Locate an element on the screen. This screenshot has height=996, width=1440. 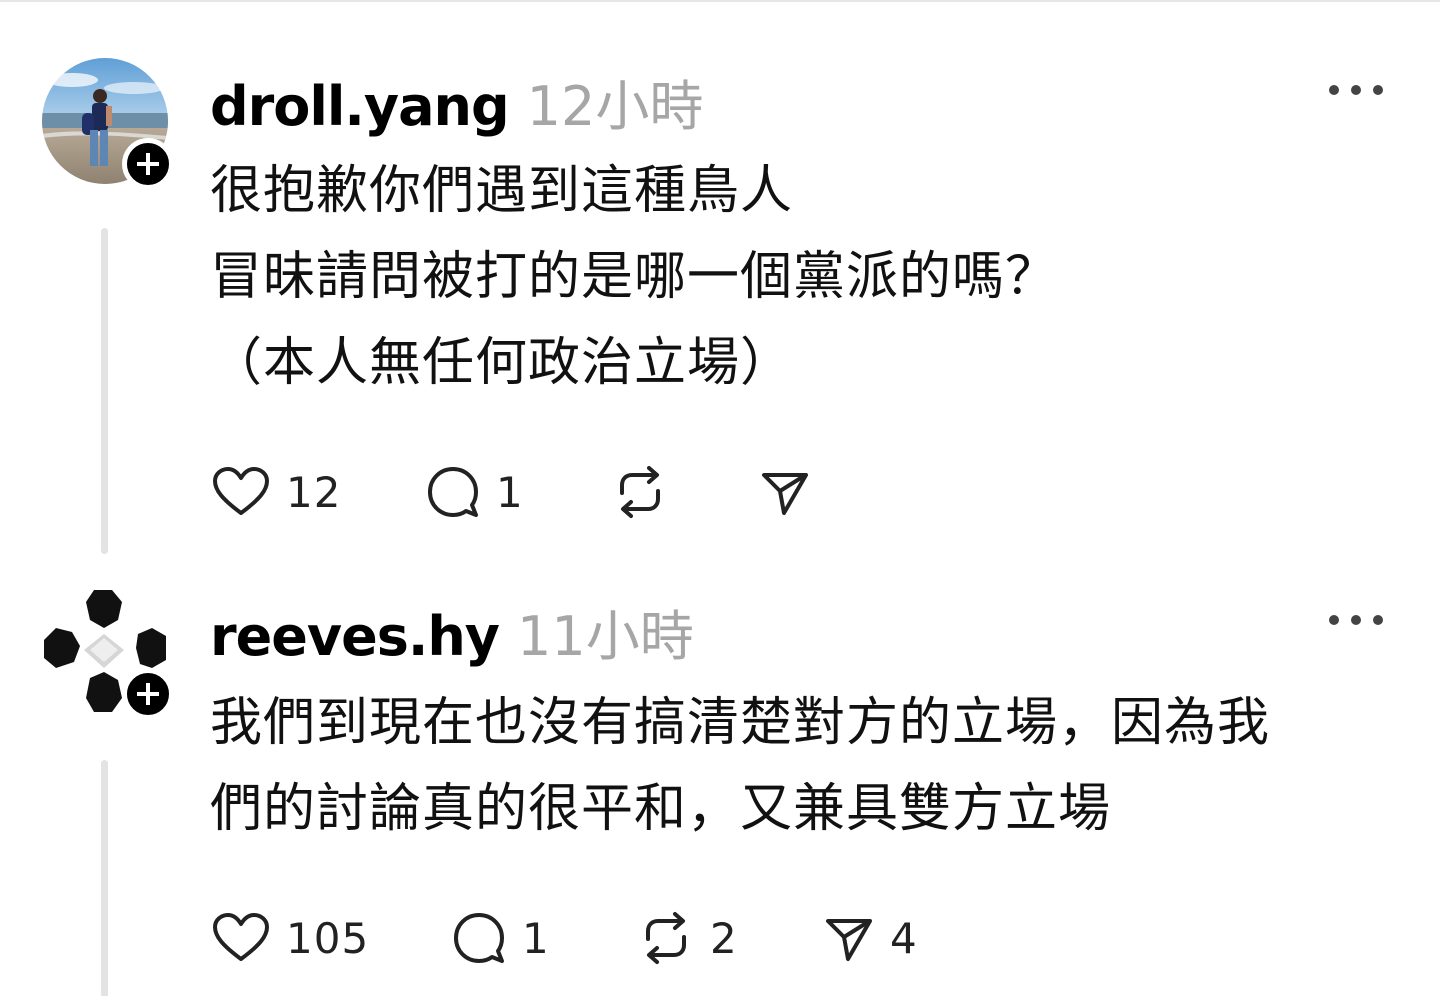
repost-button is located at coordinates (648, 492).